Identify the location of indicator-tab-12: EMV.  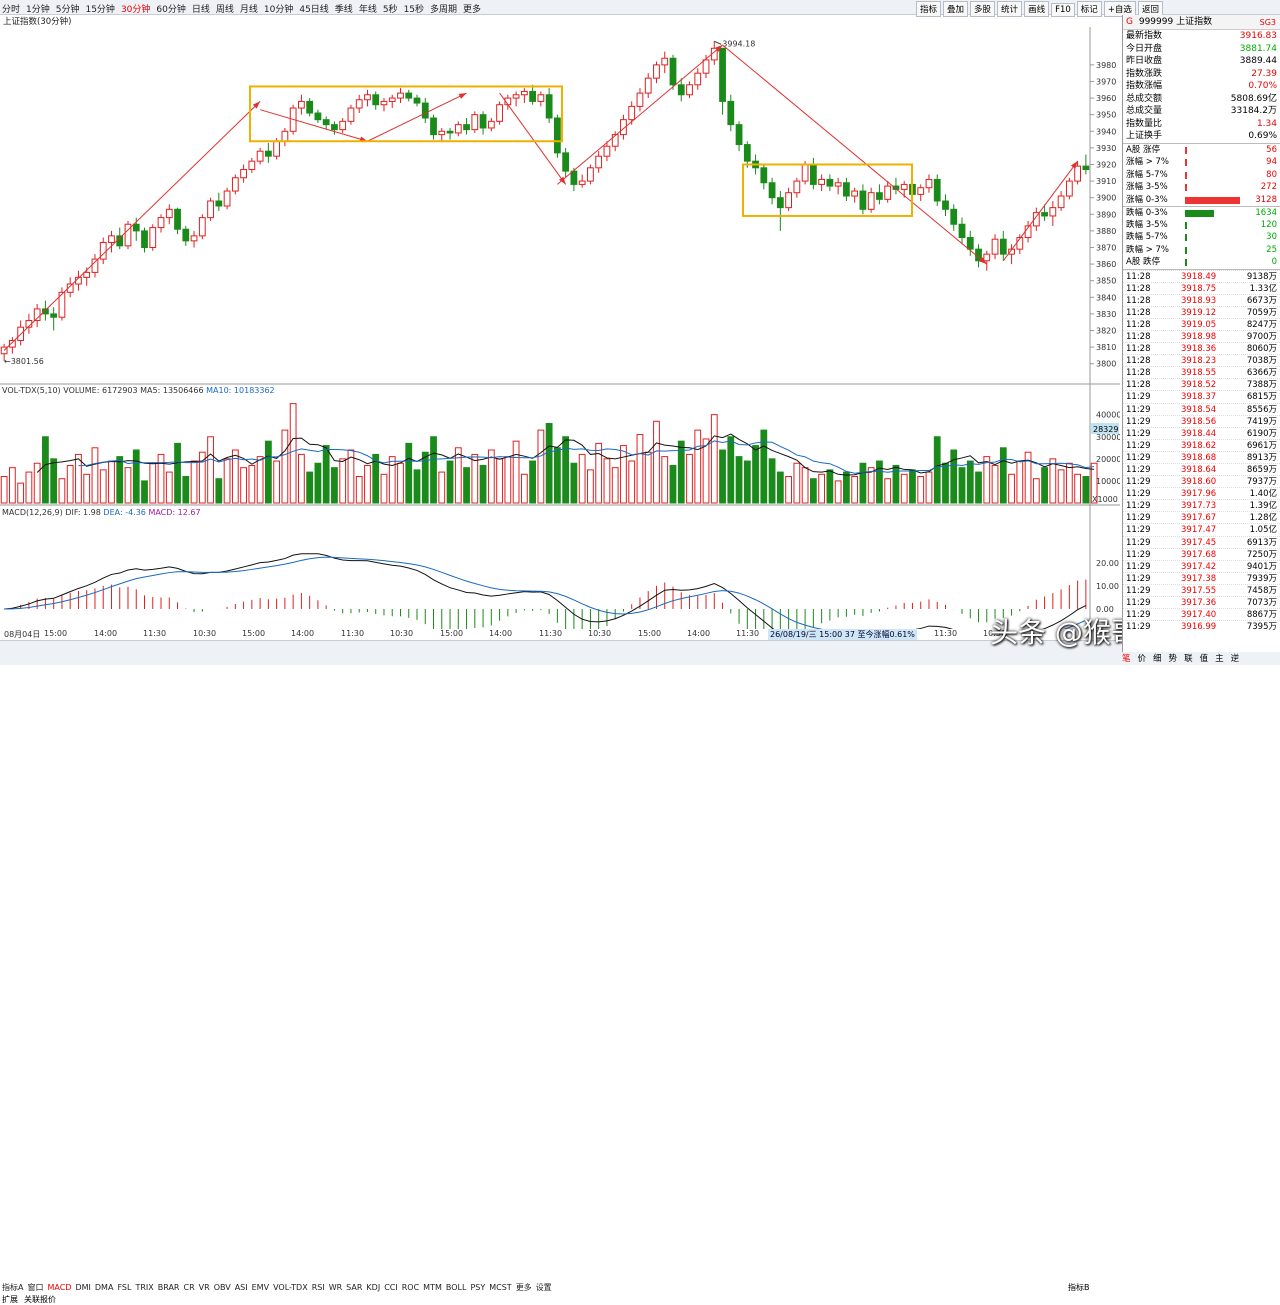
(260, 1287).